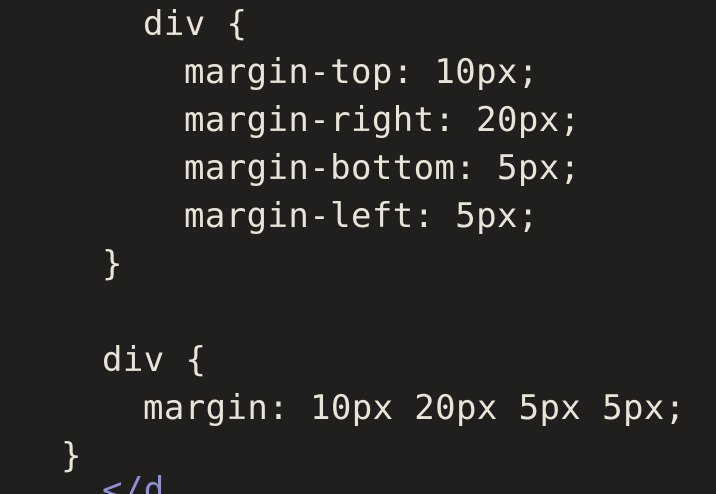 Image resolution: width=716 pixels, height=494 pixels. Describe the element at coordinates (71, 456) in the screenshot. I see `code-line-9: }` at that location.